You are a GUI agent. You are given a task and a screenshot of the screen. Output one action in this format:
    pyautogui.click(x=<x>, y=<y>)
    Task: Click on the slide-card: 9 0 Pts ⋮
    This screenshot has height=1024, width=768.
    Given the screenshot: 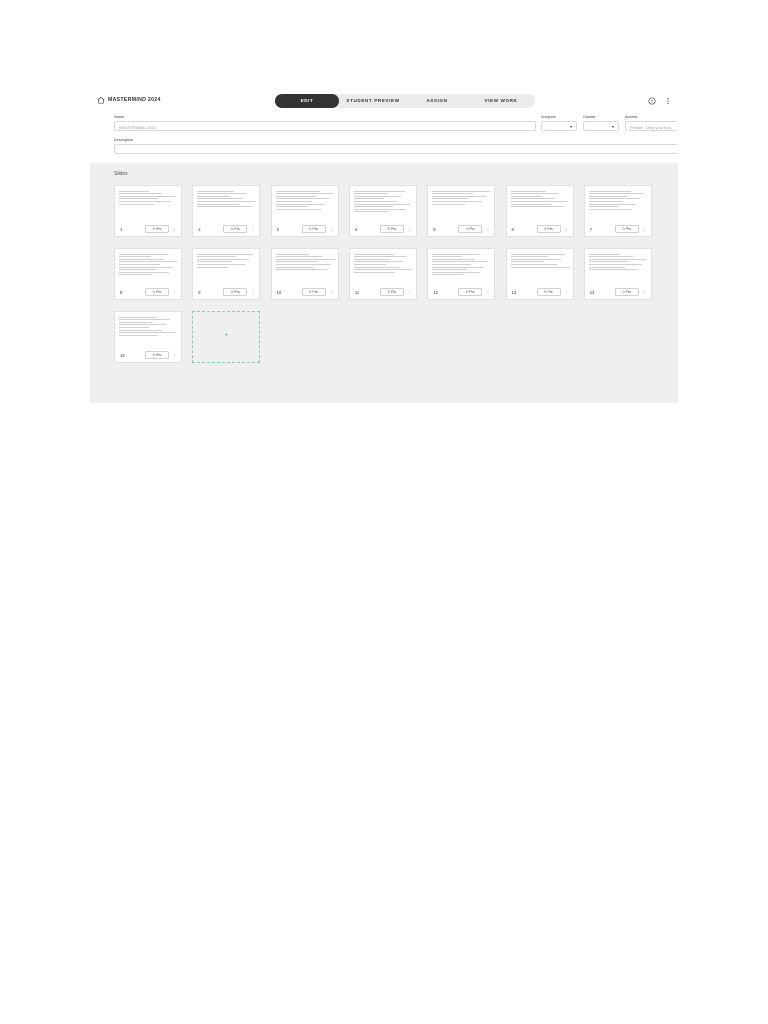 What is the action you would take?
    pyautogui.click(x=226, y=274)
    